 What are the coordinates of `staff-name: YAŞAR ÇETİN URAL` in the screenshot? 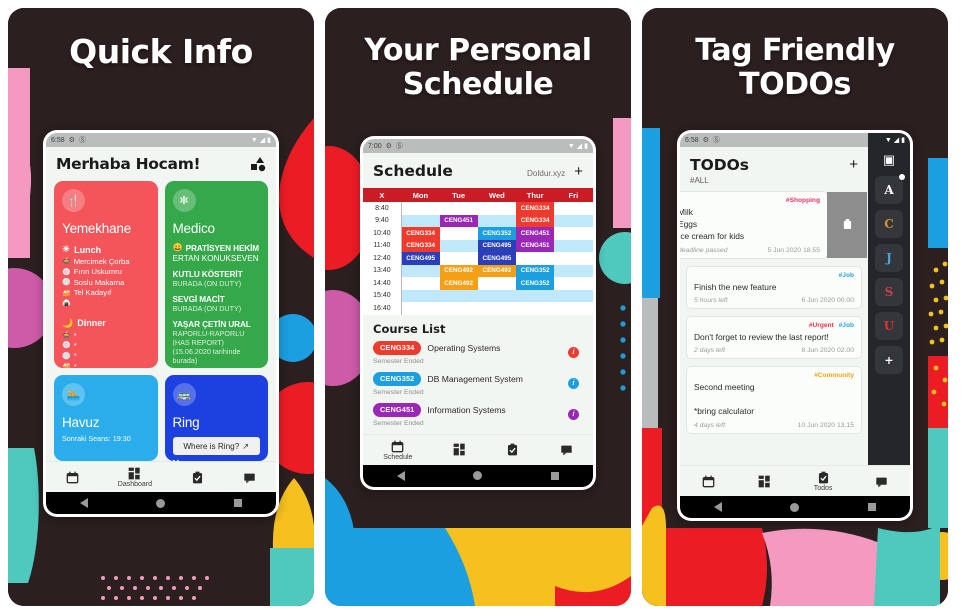 It's located at (211, 324).